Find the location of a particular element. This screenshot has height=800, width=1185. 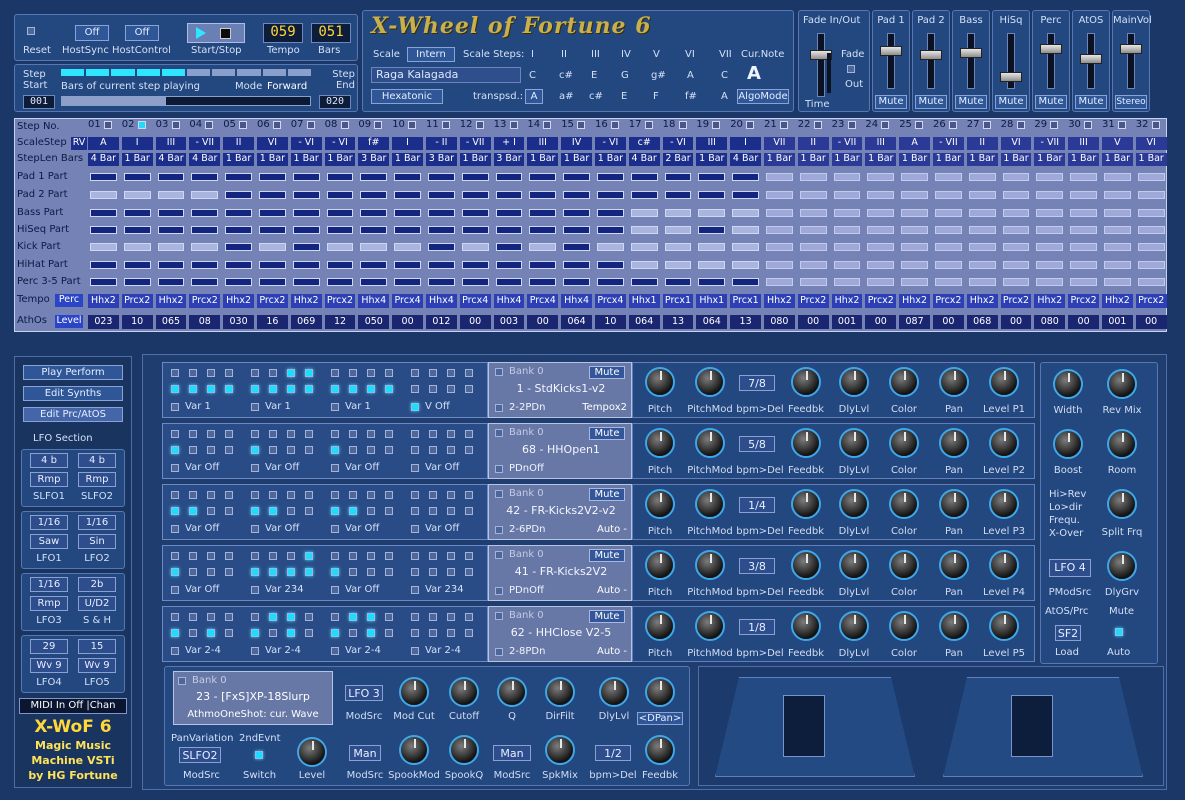

tempo-cell: Hhx1 is located at coordinates (712, 301).